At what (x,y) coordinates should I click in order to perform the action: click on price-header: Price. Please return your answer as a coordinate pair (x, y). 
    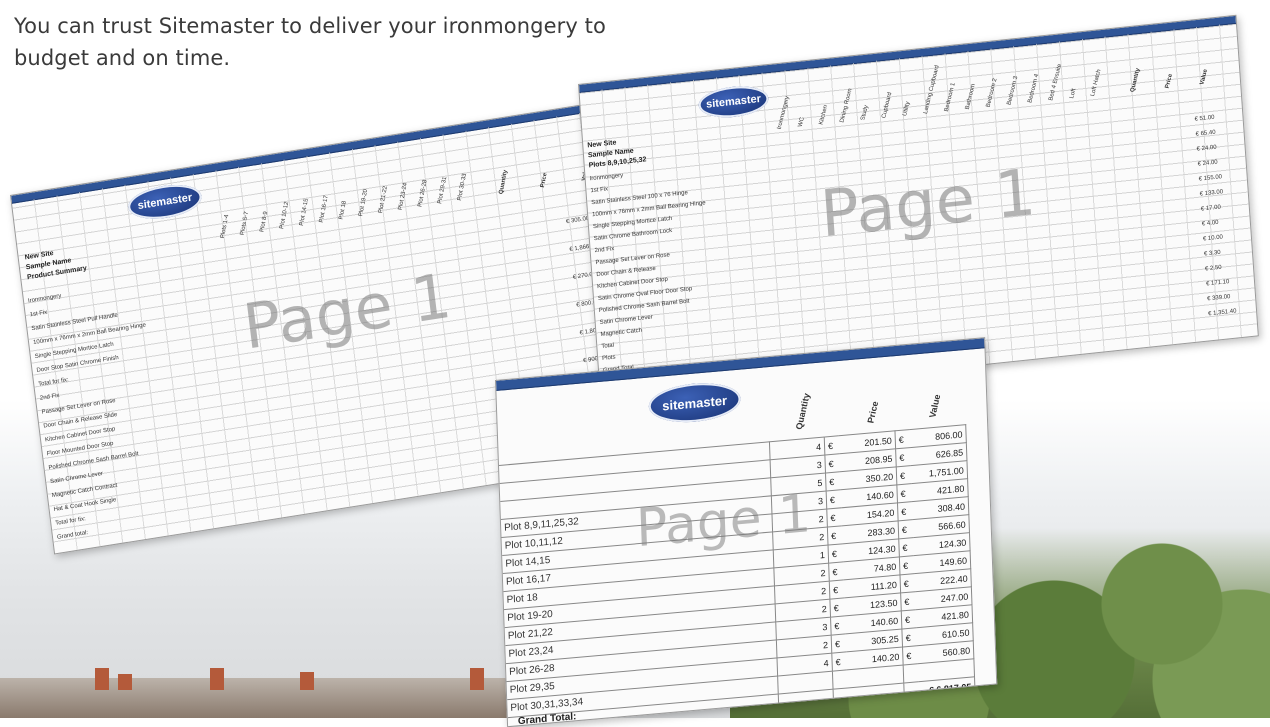
    Looking at the image, I should click on (873, 412).